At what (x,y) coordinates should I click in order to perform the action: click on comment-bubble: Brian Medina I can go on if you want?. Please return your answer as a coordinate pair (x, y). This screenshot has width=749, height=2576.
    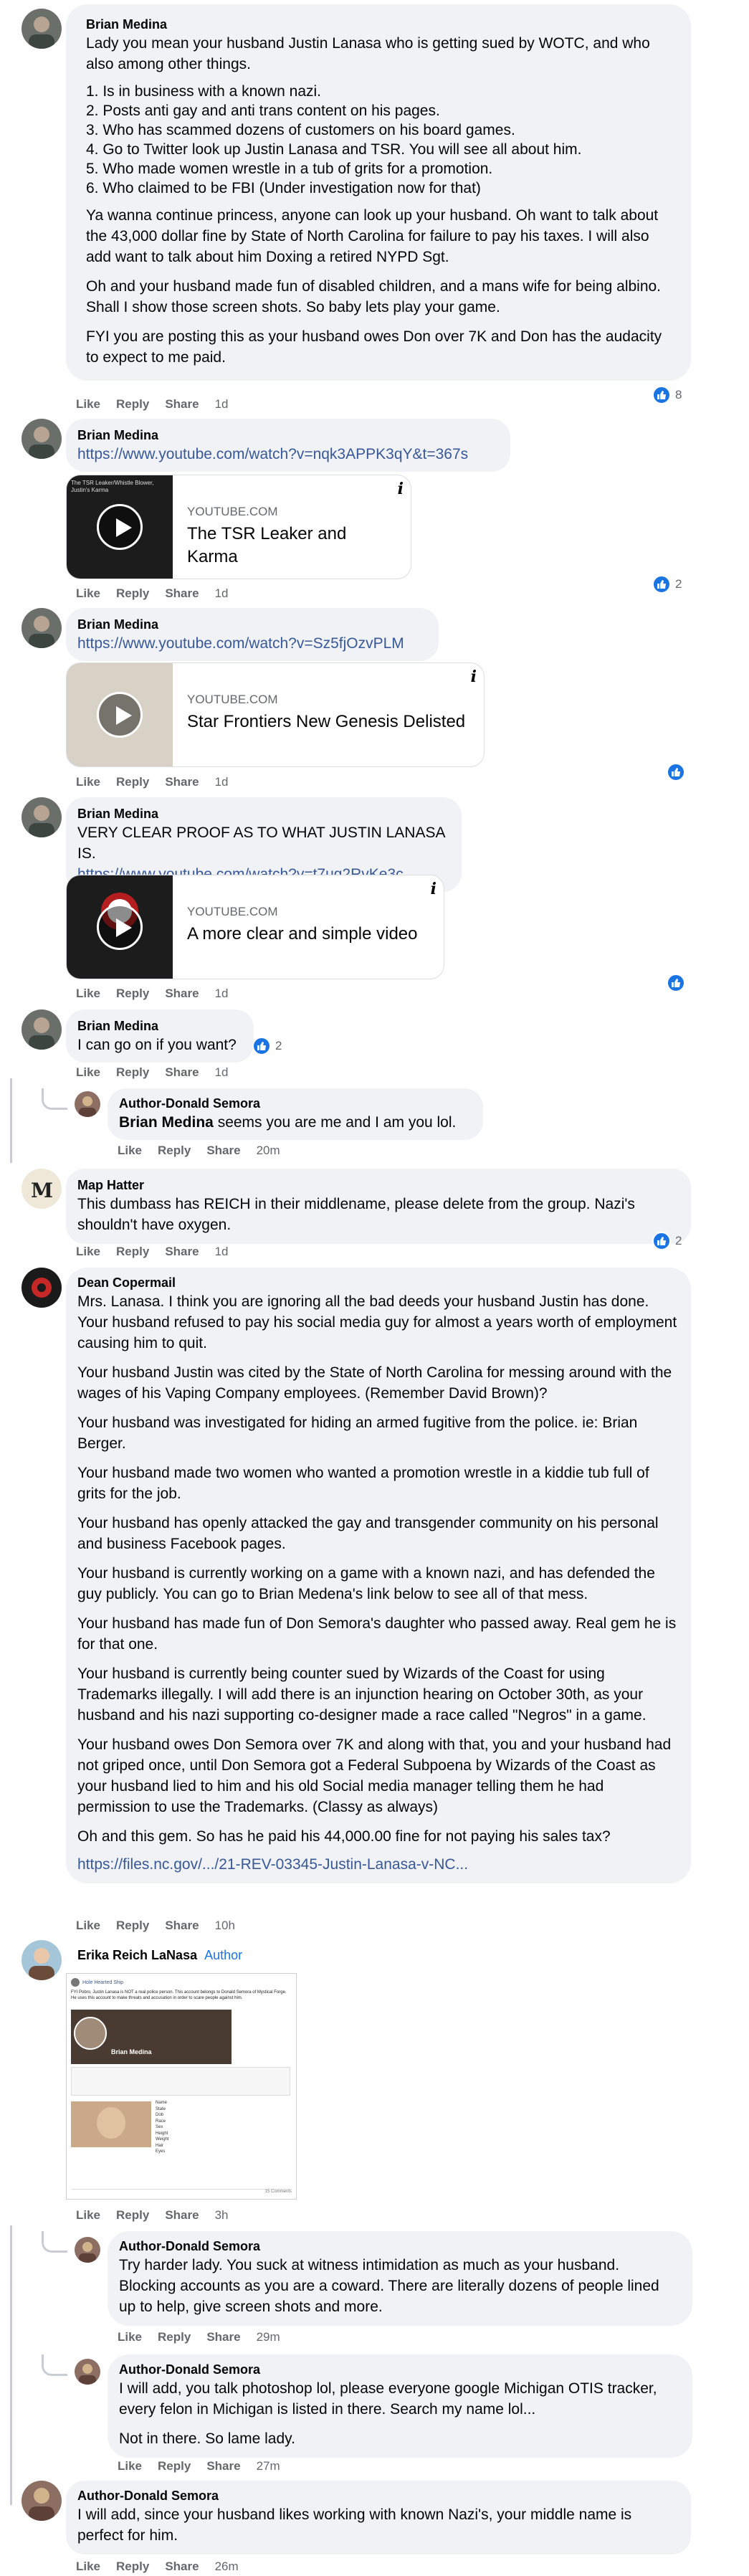
    Looking at the image, I should click on (160, 1036).